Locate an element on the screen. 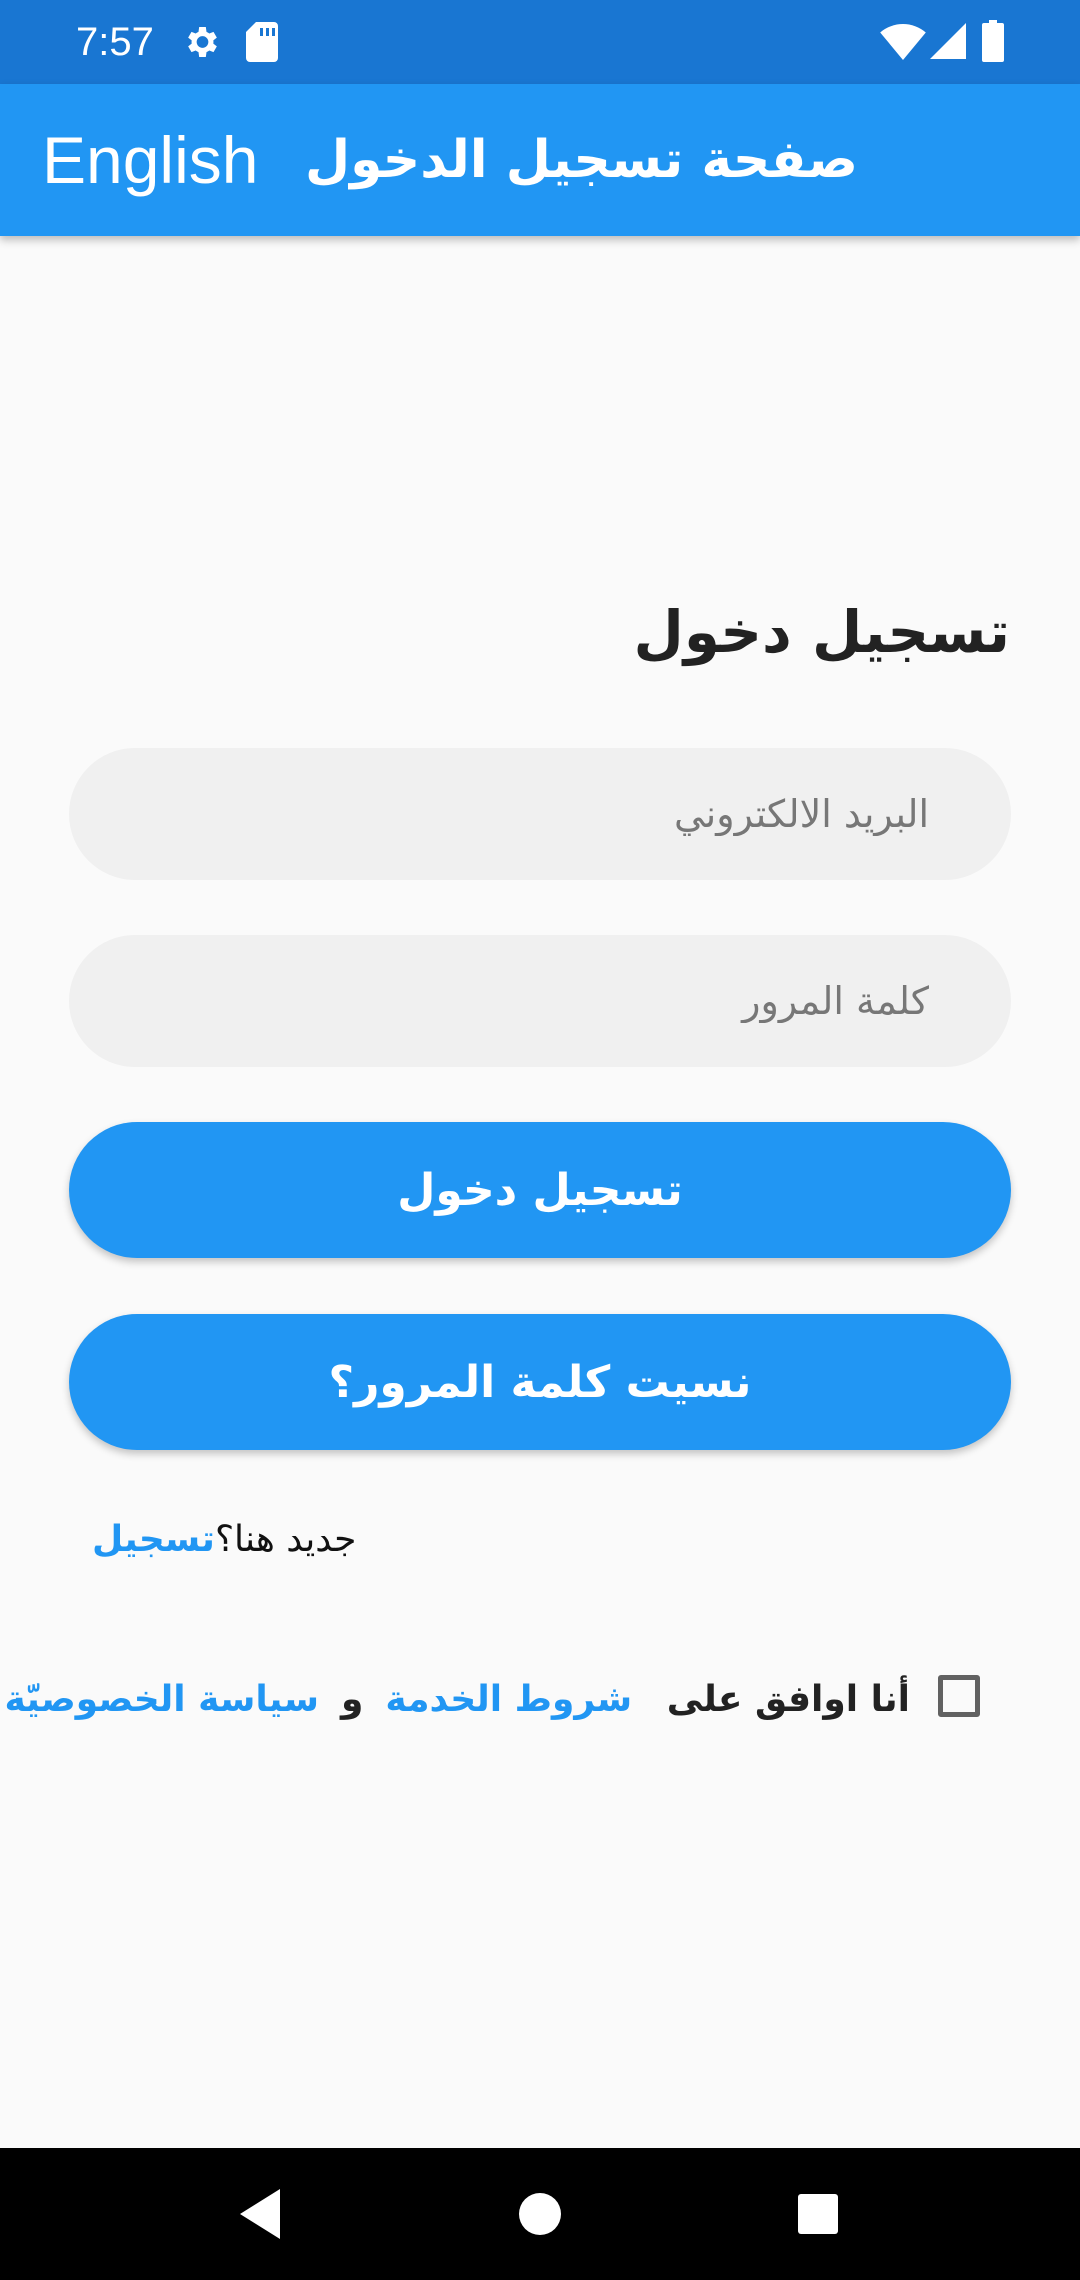  password-field-container is located at coordinates (540, 1001).